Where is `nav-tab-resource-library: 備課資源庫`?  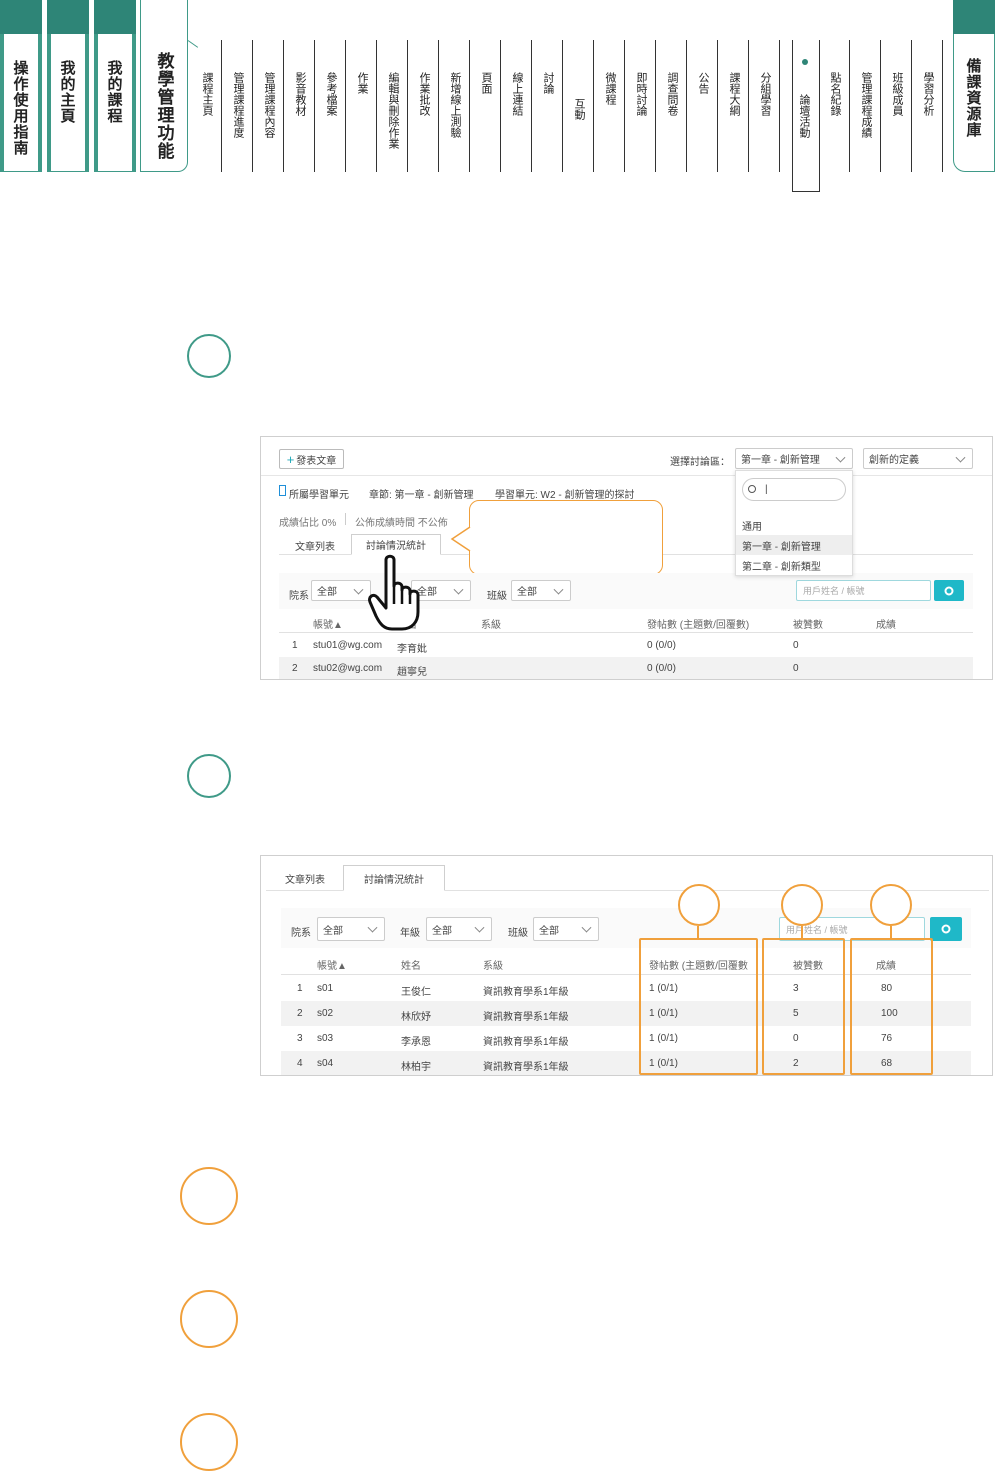 nav-tab-resource-library: 備課資源庫 is located at coordinates (974, 86).